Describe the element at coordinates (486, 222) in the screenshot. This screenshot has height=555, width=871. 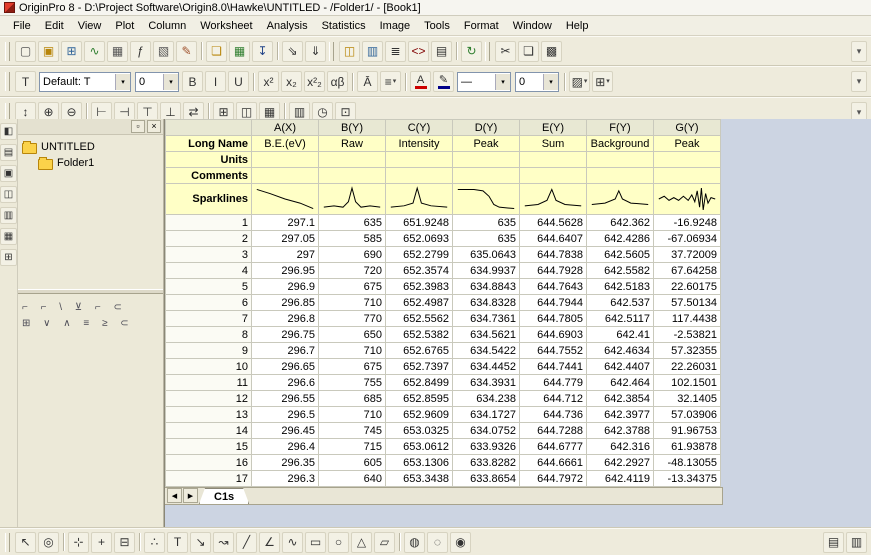
I see `data-cell: 635` at that location.